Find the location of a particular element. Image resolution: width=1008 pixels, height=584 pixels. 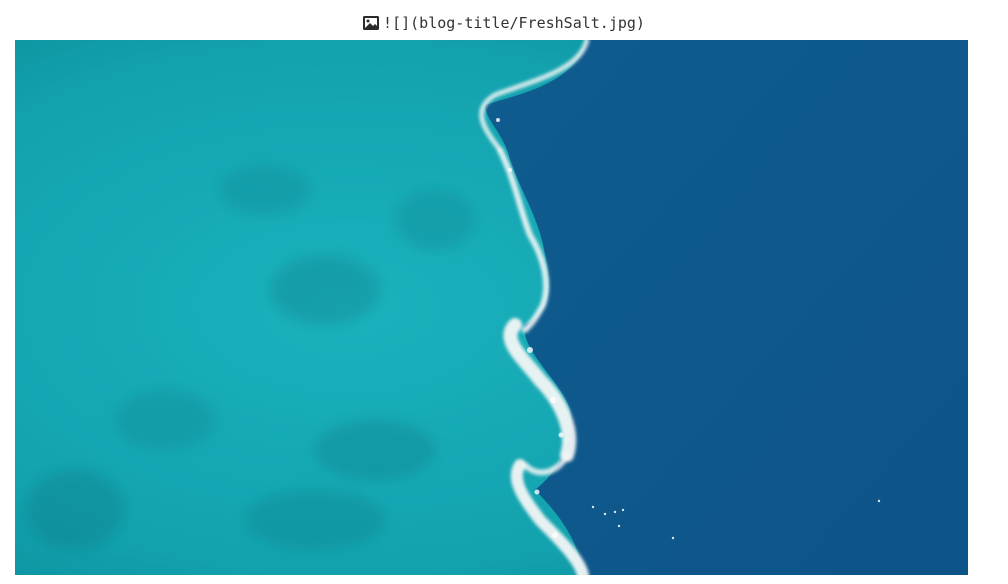

image-icon is located at coordinates (371, 23).